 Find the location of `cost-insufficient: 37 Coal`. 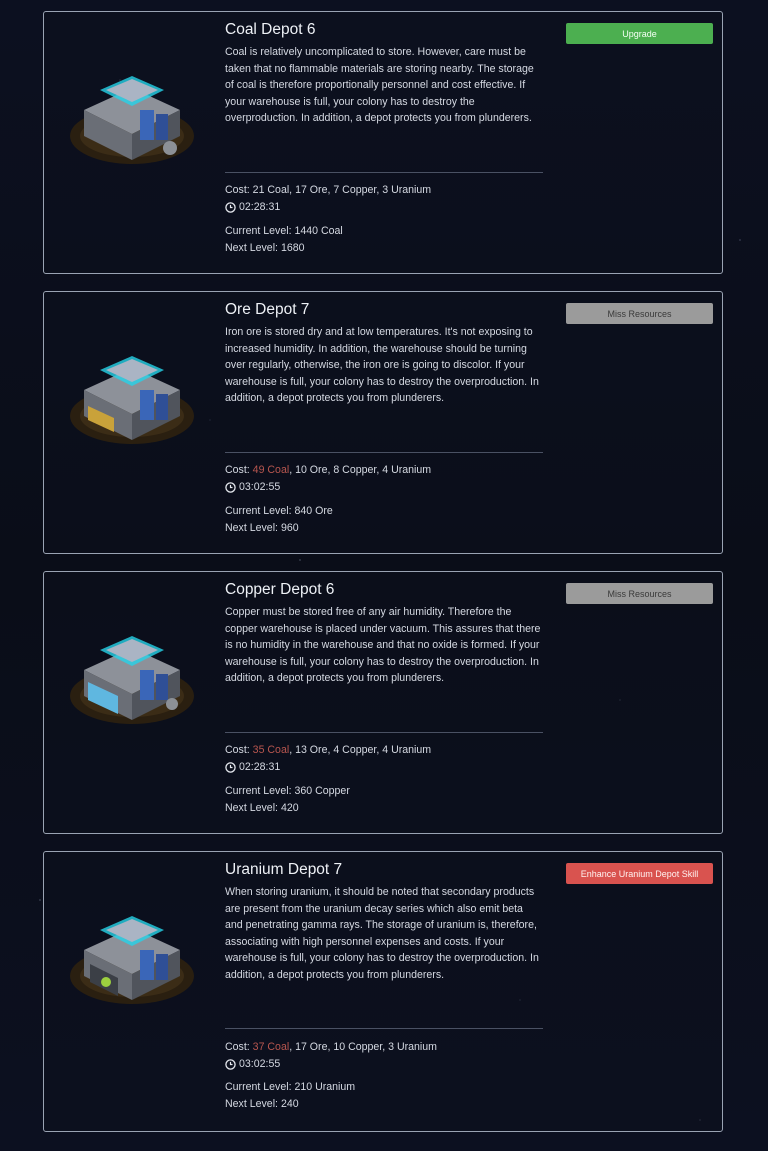

cost-insufficient: 37 Coal is located at coordinates (271, 1047).